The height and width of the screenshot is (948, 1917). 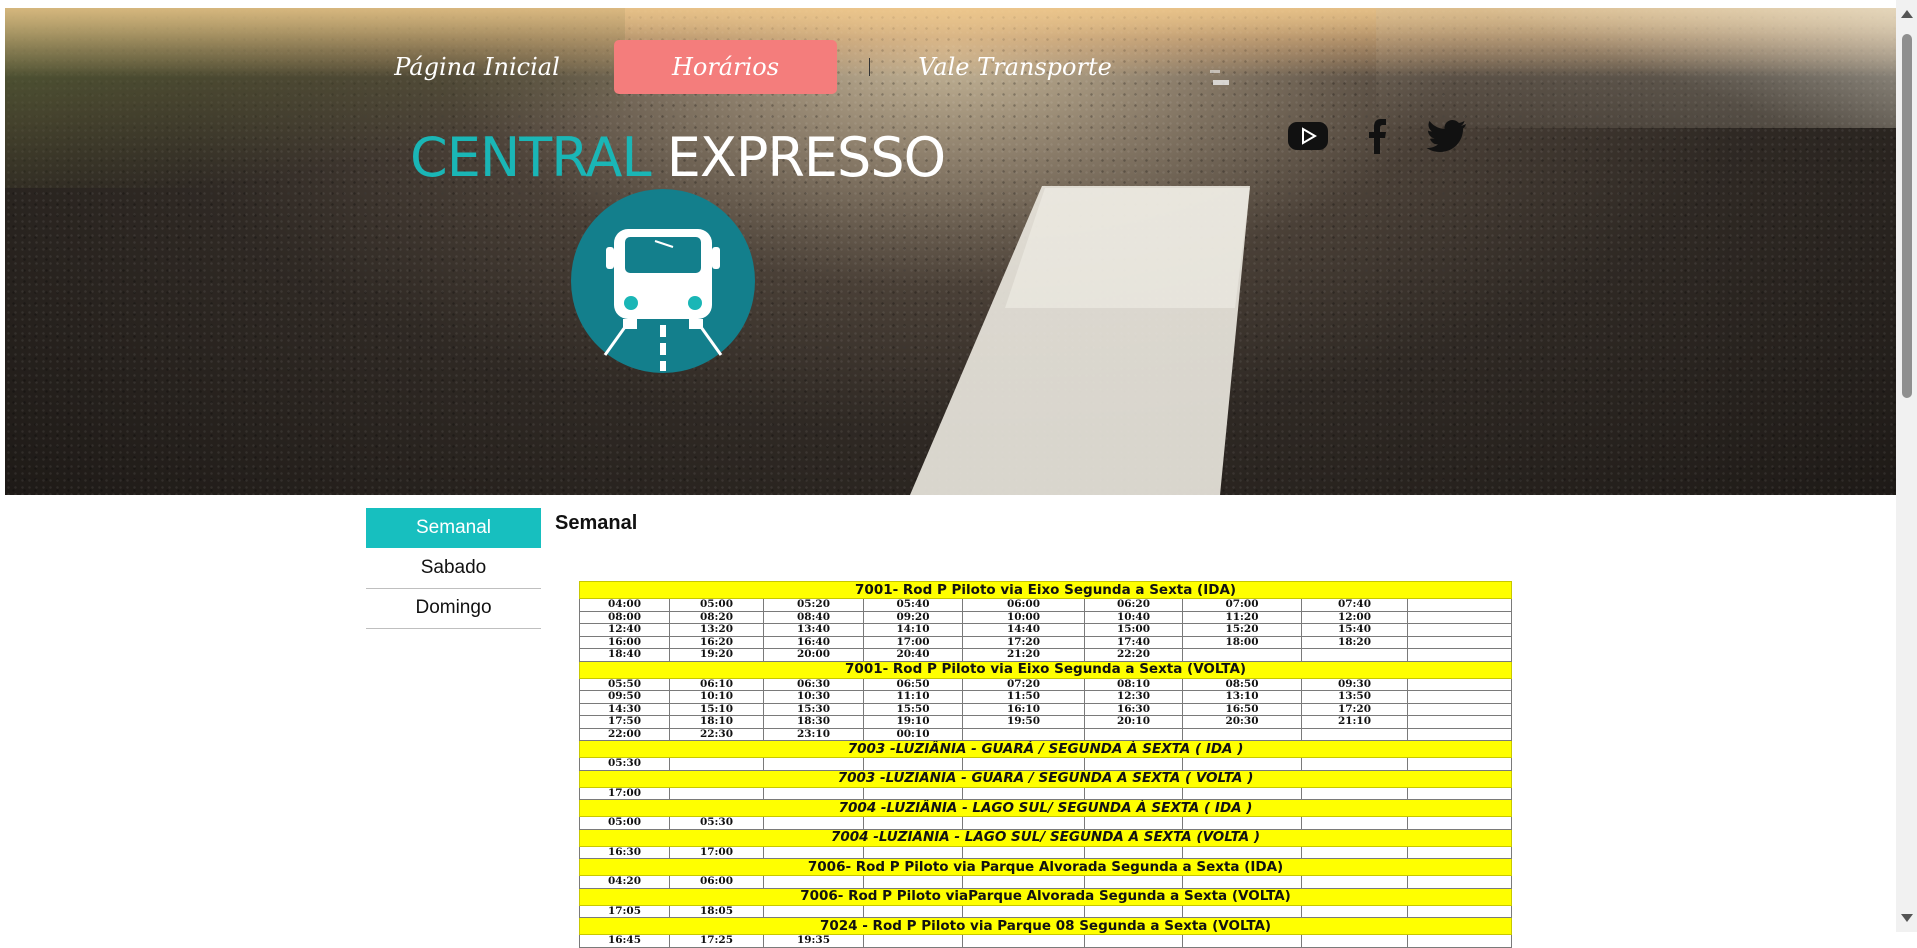 I want to click on timetable-cell: 18:30, so click(x=813, y=722).